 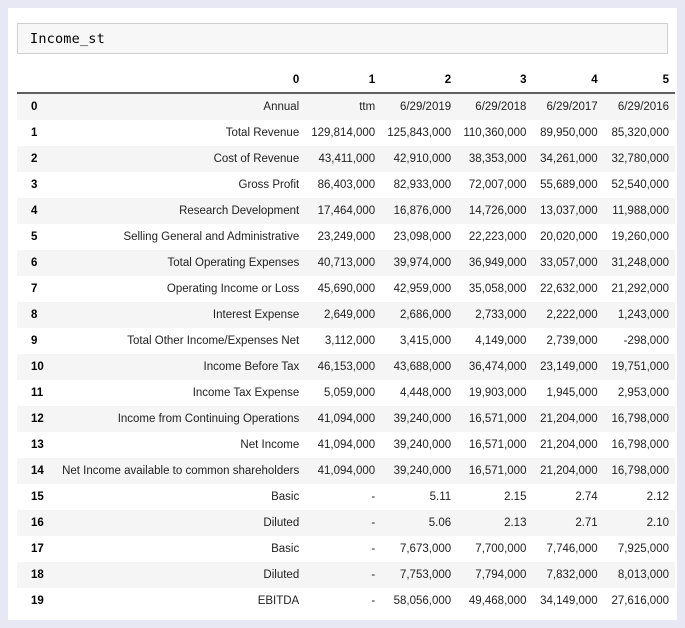 What do you see at coordinates (37, 523) in the screenshot?
I see `row-index: 16` at bounding box center [37, 523].